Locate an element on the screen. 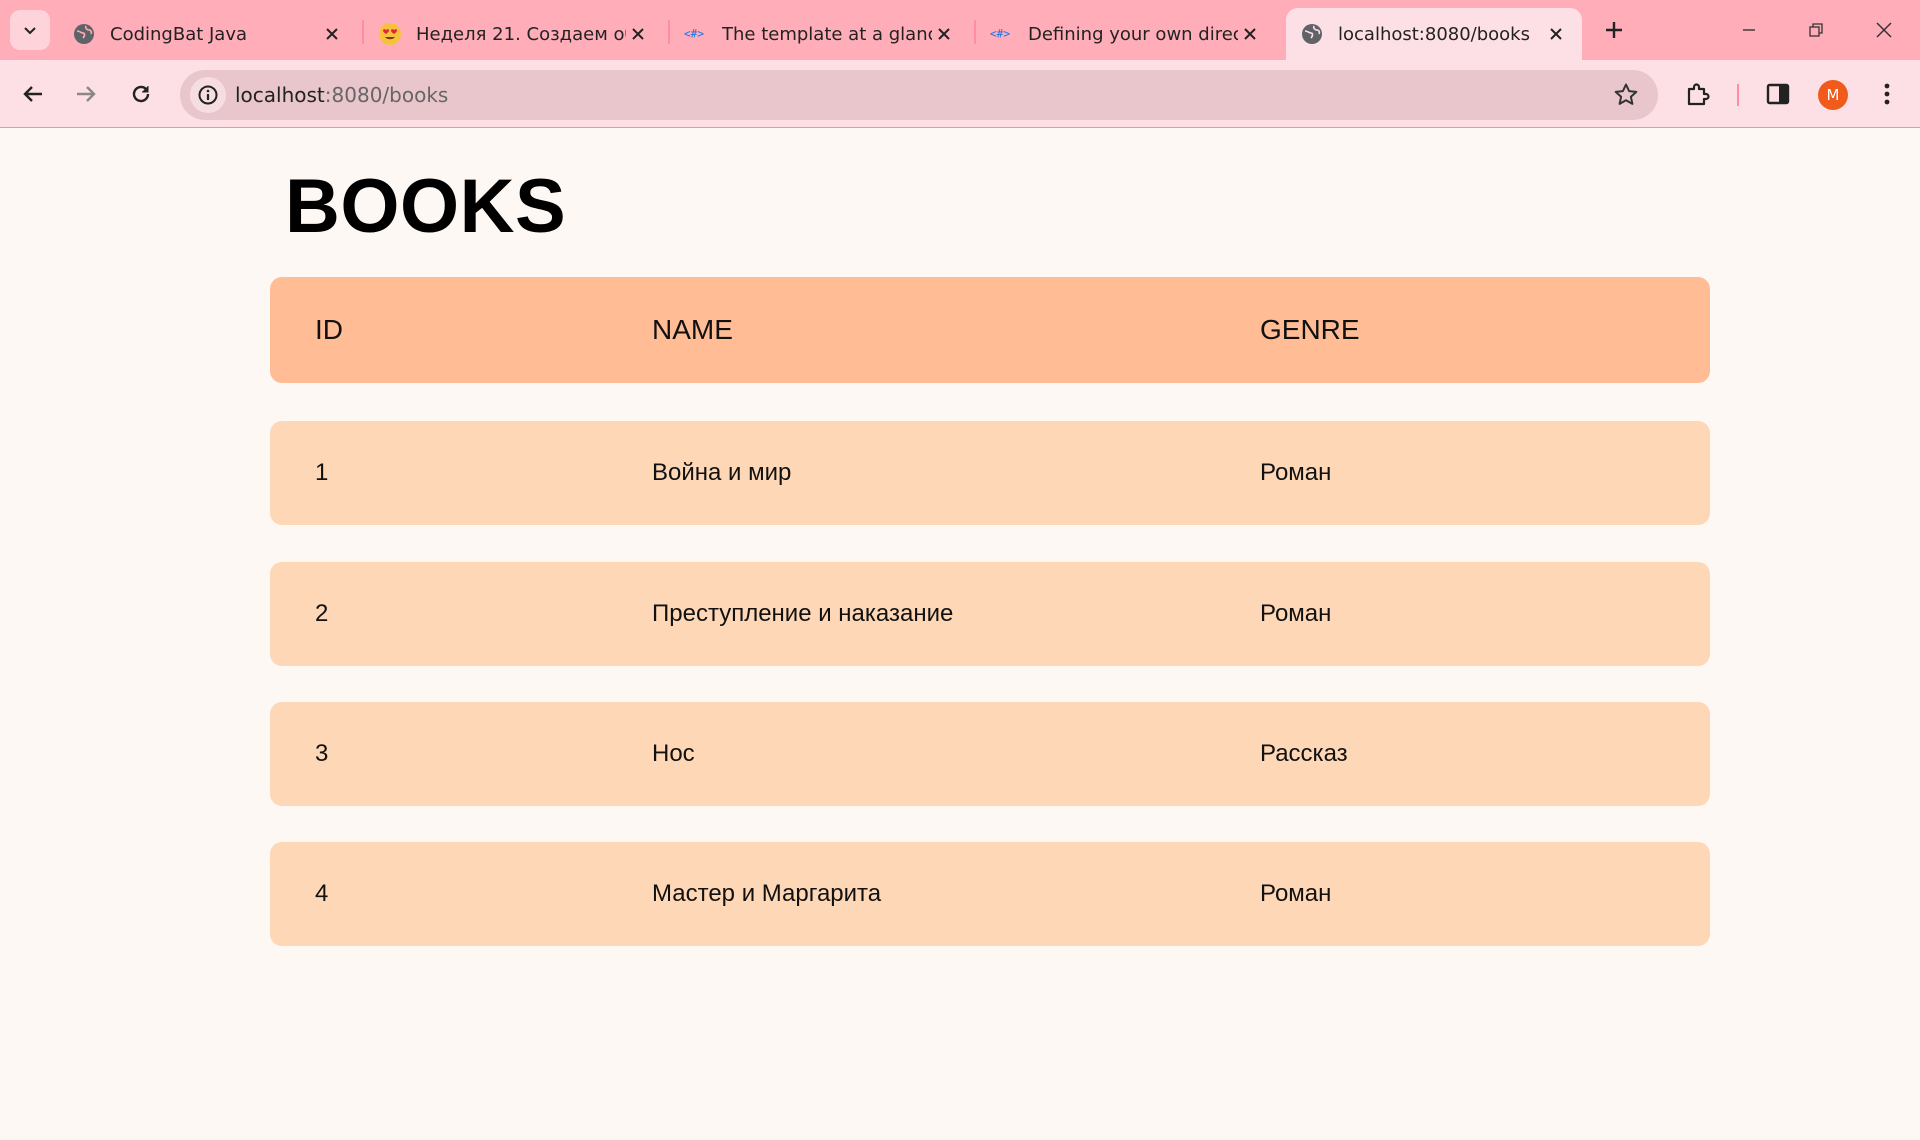 The image size is (1920, 1140). toolbar-divider is located at coordinates (1738, 95).